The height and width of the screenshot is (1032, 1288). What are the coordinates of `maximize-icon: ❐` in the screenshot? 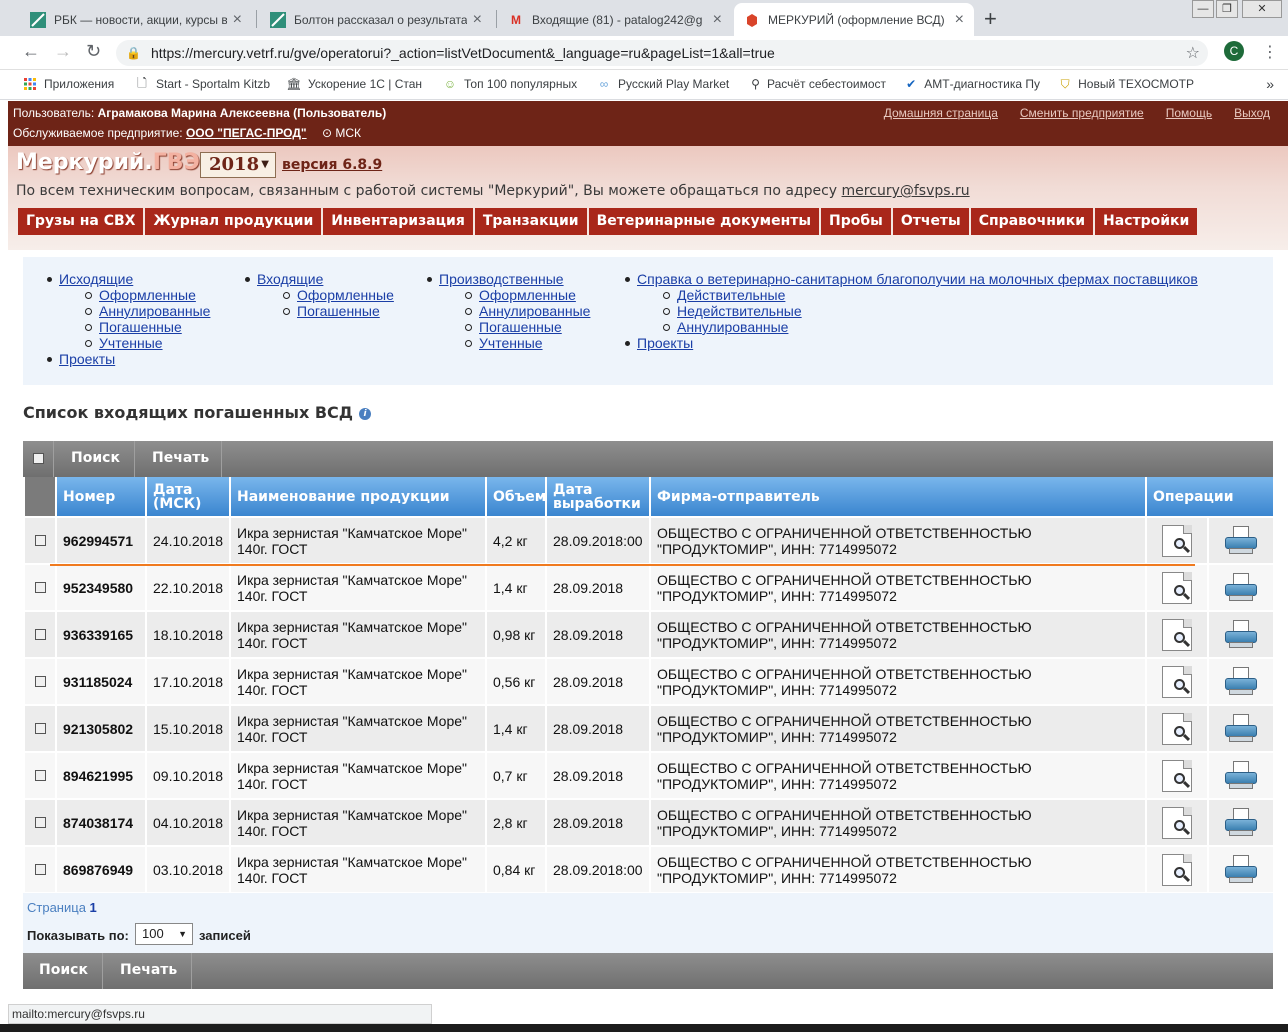 It's located at (1227, 9).